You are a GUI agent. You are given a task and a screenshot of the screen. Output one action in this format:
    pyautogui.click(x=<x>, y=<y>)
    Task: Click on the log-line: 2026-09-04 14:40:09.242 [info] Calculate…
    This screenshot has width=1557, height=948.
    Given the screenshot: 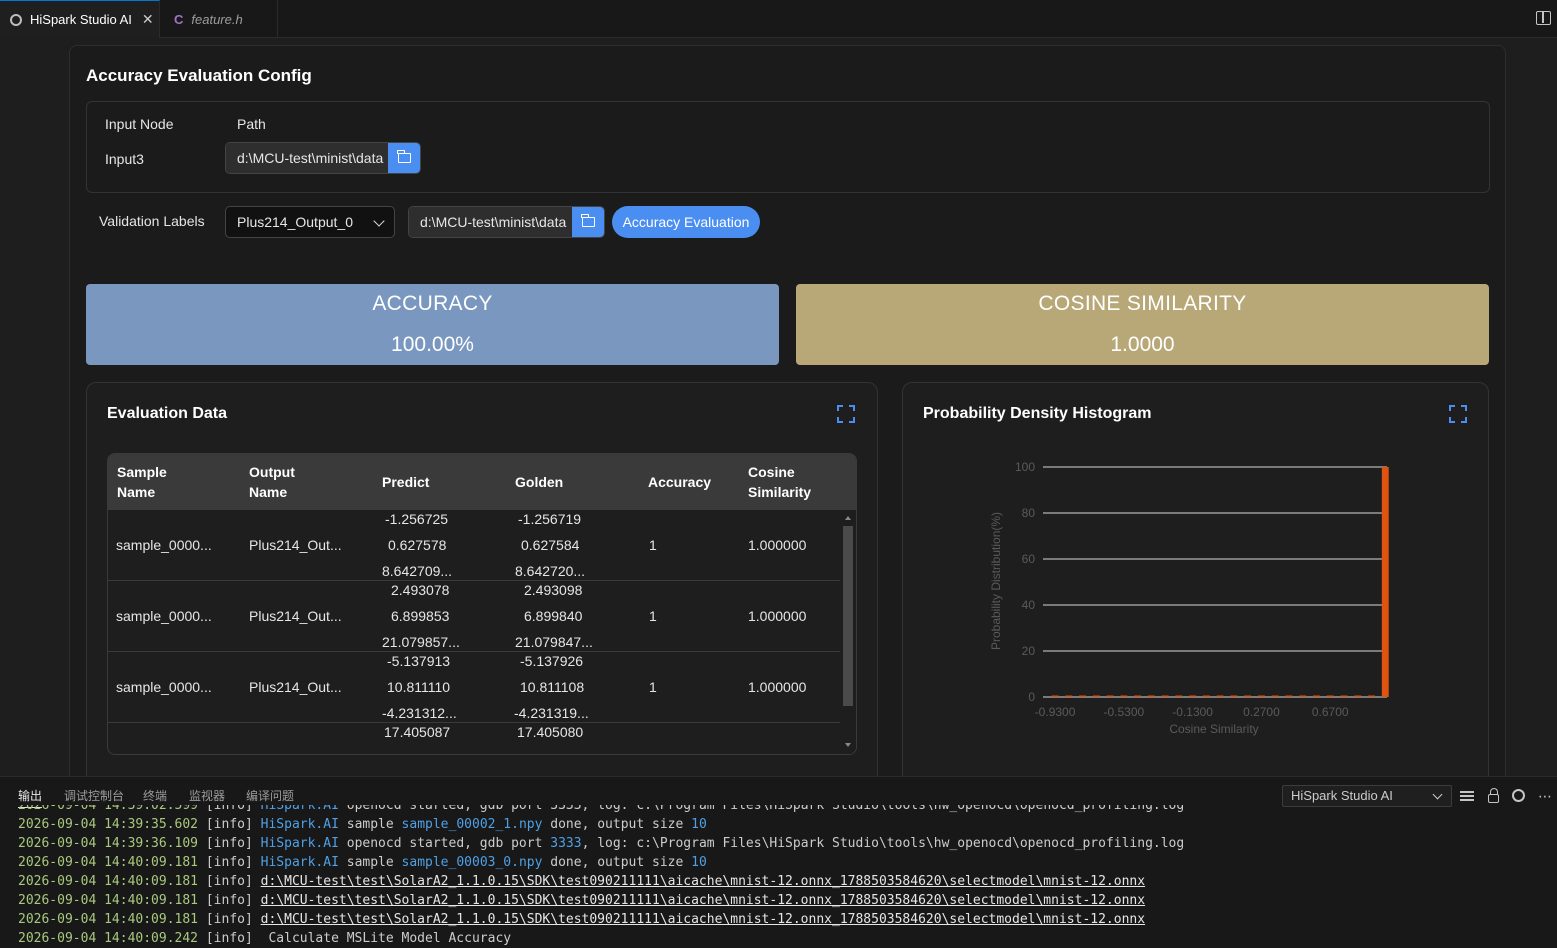 What is the action you would take?
    pyautogui.click(x=264, y=938)
    